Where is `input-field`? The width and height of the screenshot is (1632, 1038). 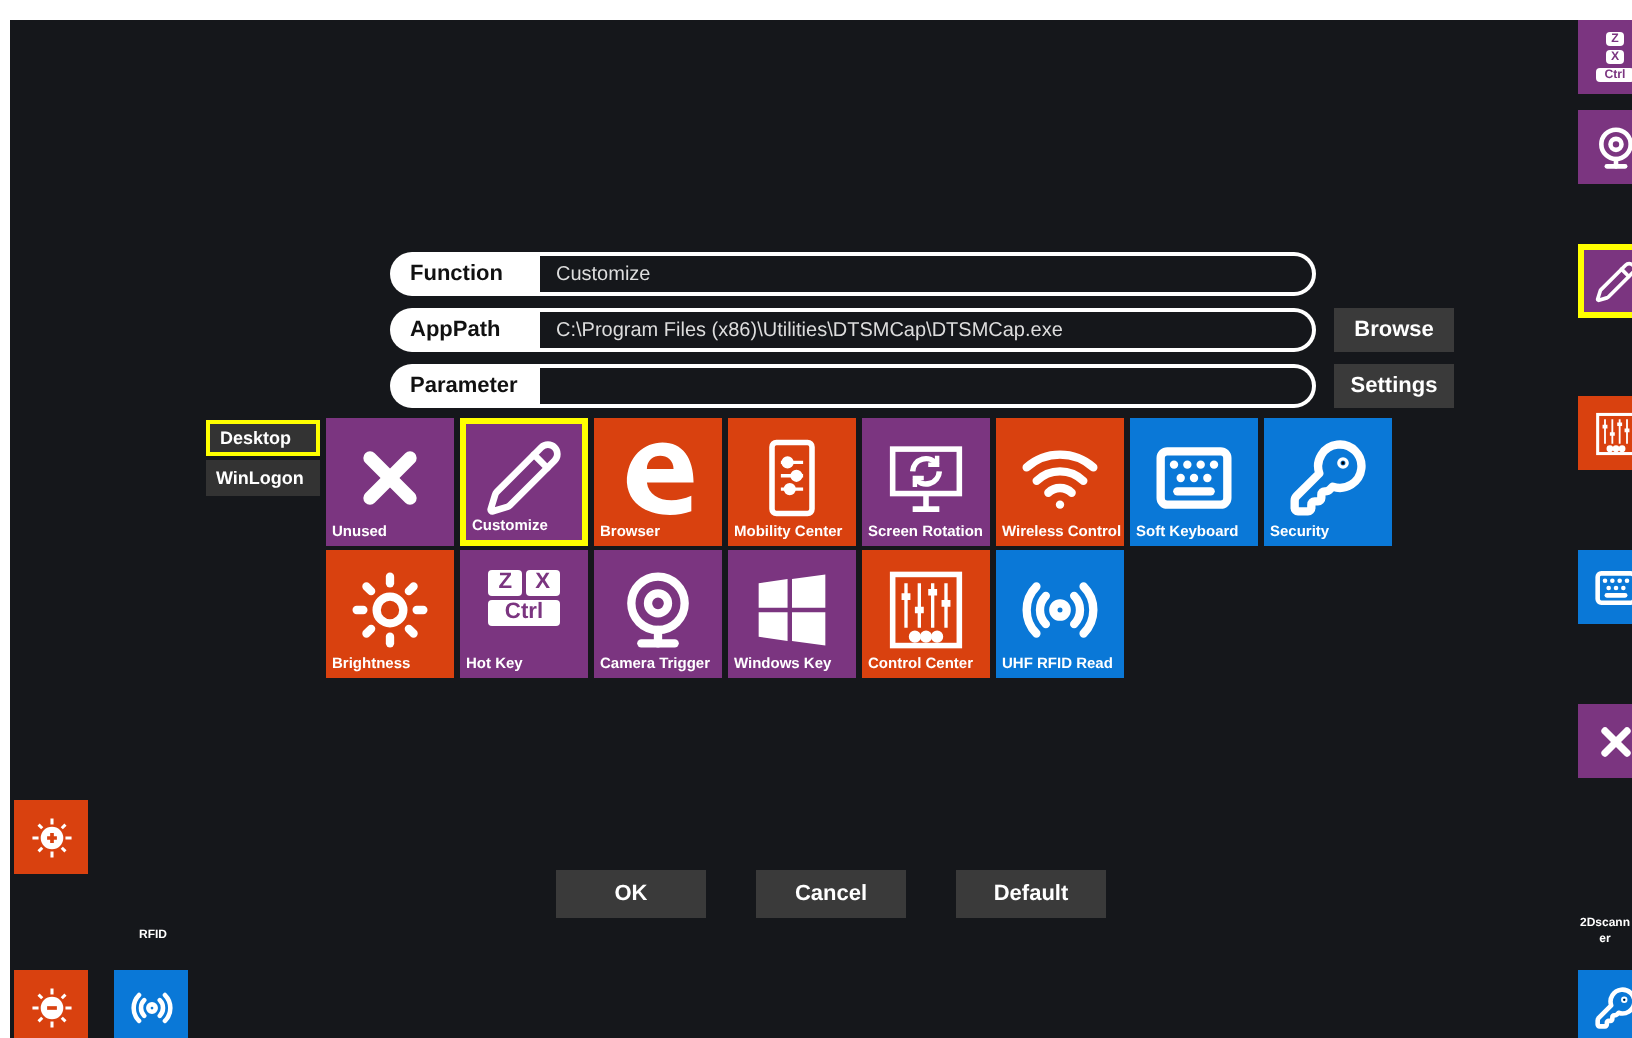 input-field is located at coordinates (928, 386).